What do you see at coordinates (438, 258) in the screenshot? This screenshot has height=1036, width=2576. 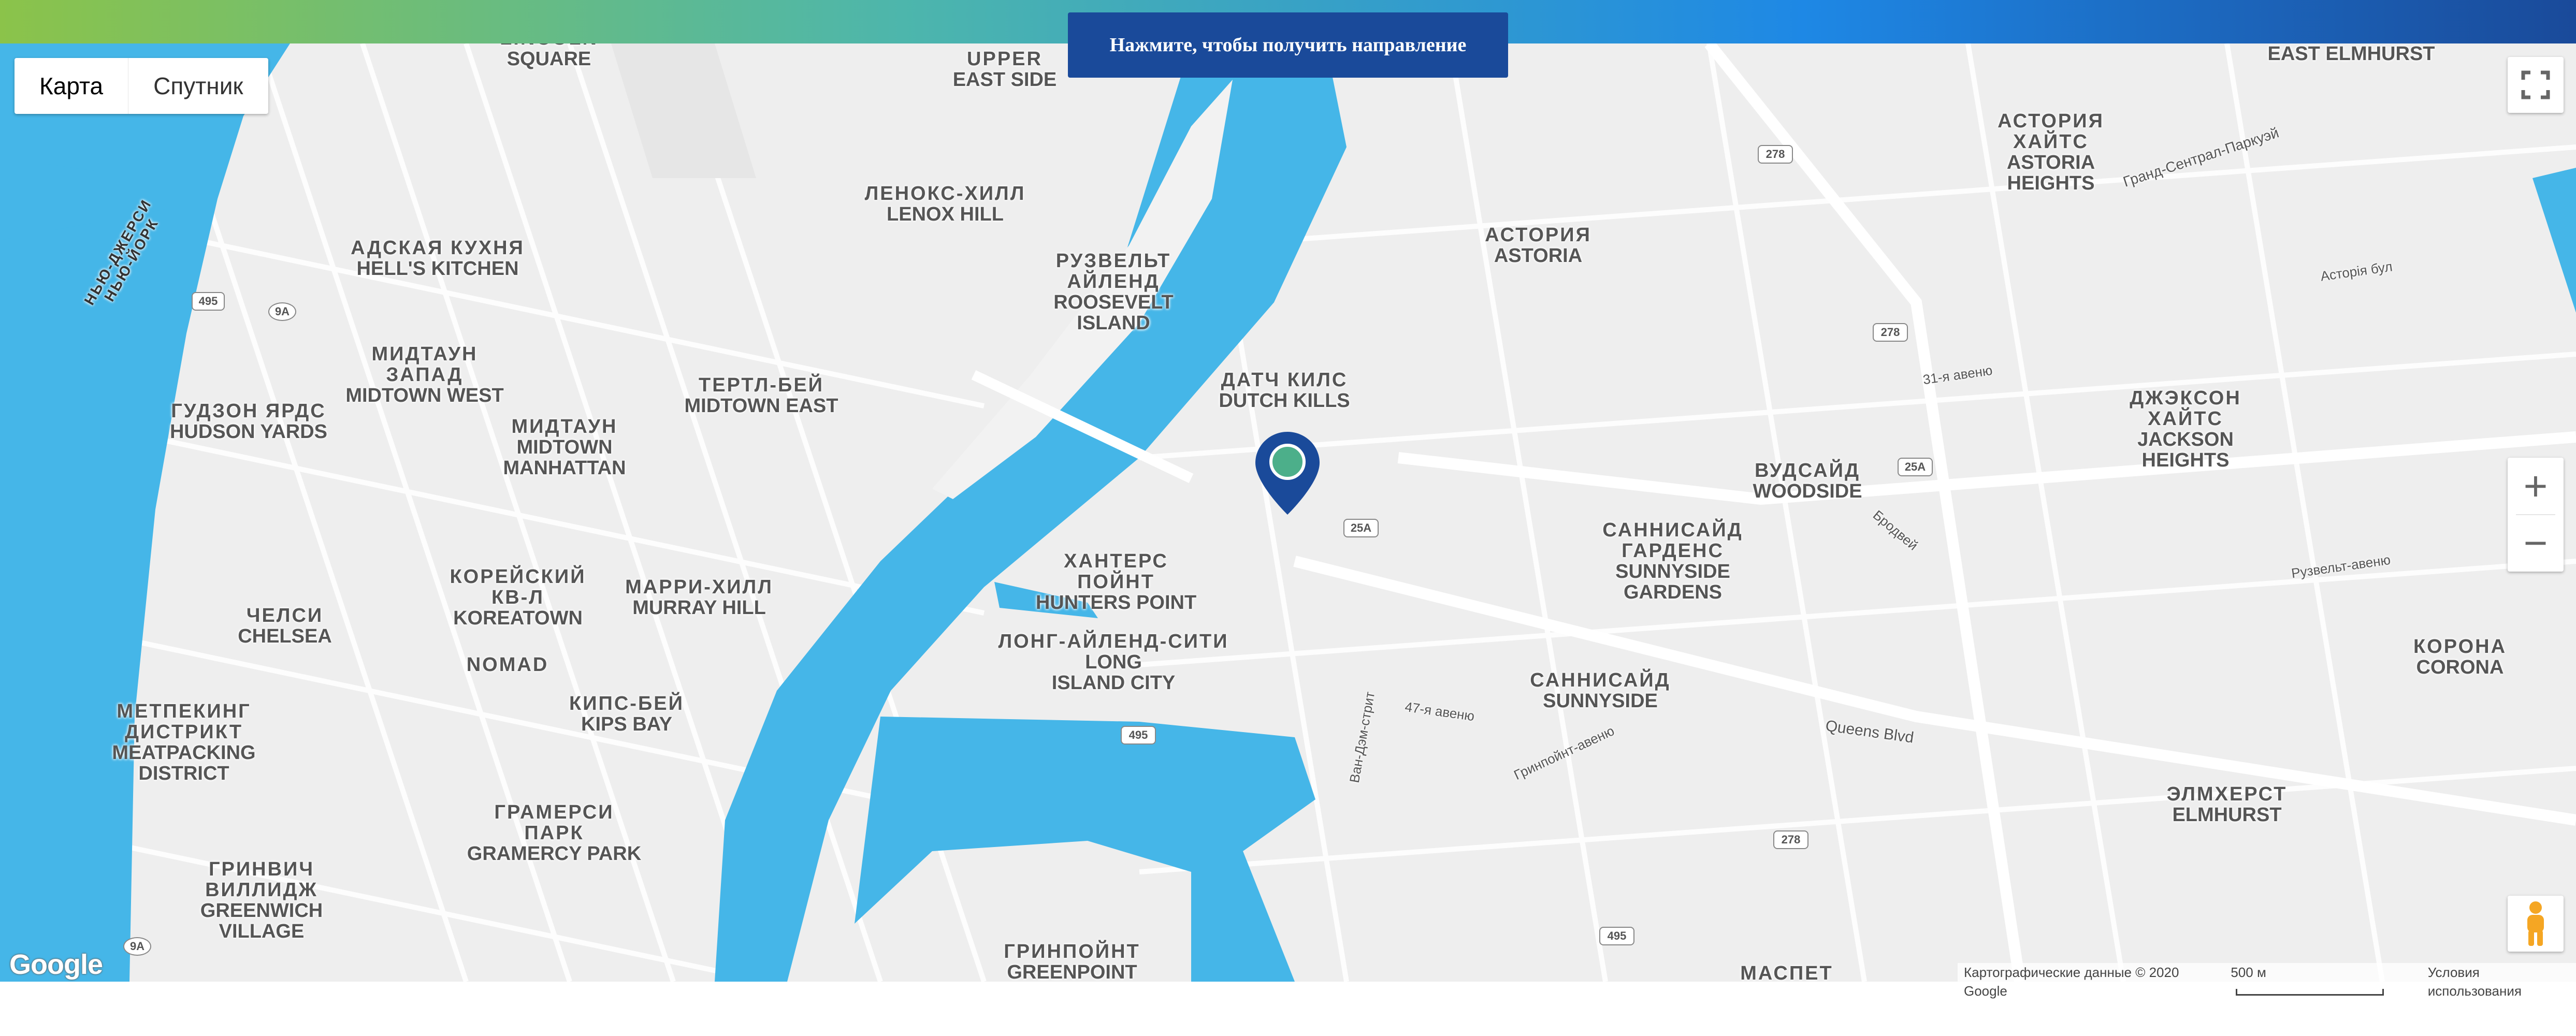 I see `label-hells-kitchen: АДСКАЯ КУХНЯ HELL'S KITCHEN` at bounding box center [438, 258].